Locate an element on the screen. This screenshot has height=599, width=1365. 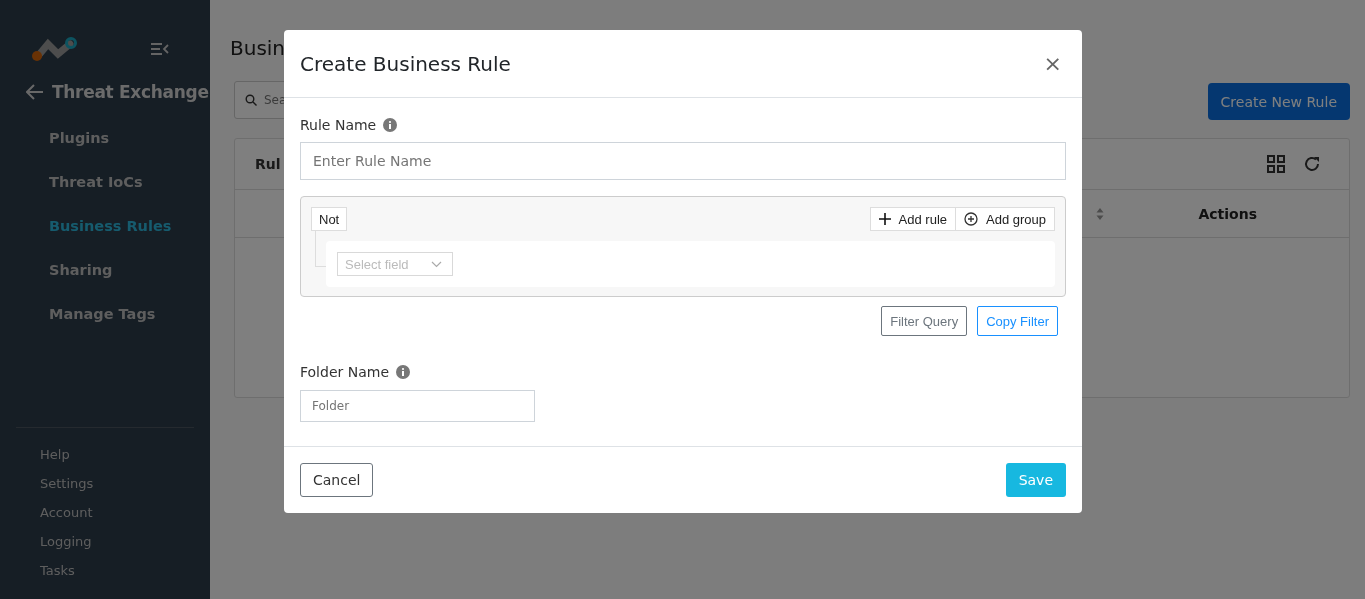
plus-icon is located at coordinates (884, 219).